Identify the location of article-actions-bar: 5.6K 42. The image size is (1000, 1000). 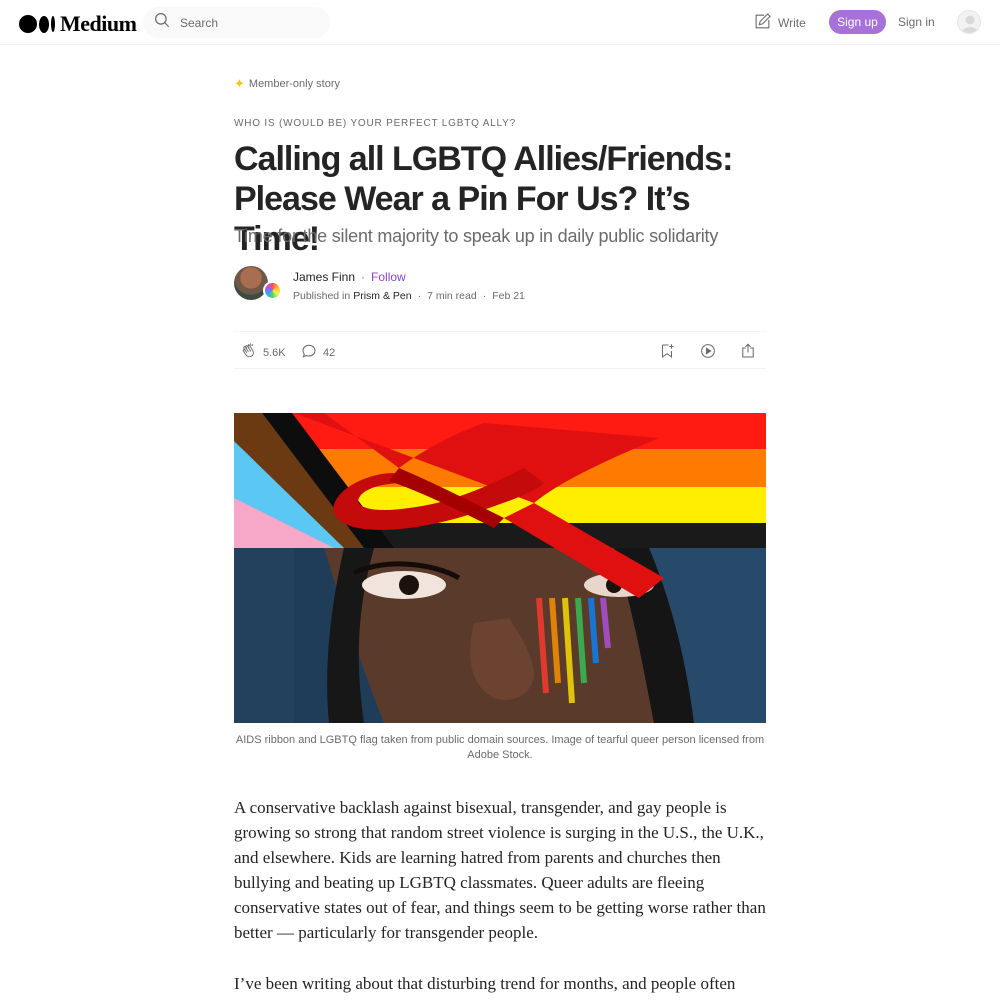
(500, 350).